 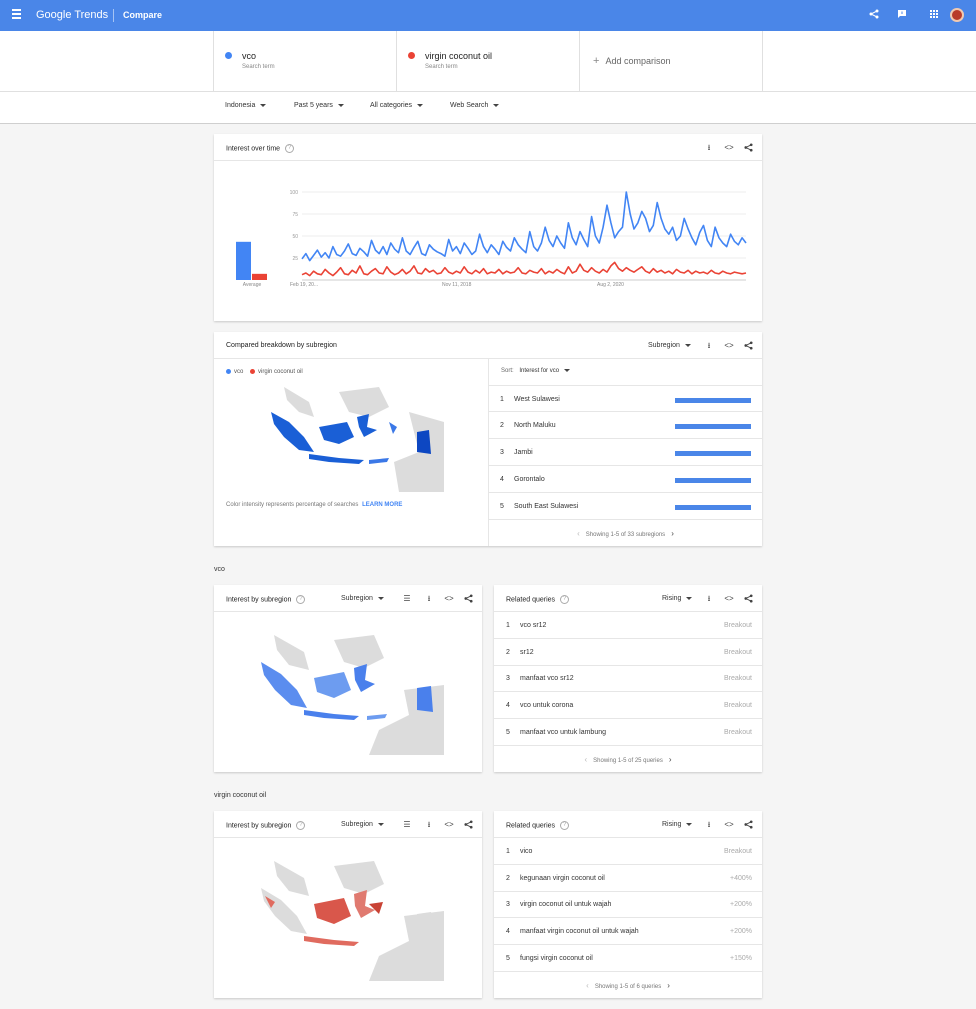 What do you see at coordinates (741, 878) in the screenshot?
I see `query-value: +400%` at bounding box center [741, 878].